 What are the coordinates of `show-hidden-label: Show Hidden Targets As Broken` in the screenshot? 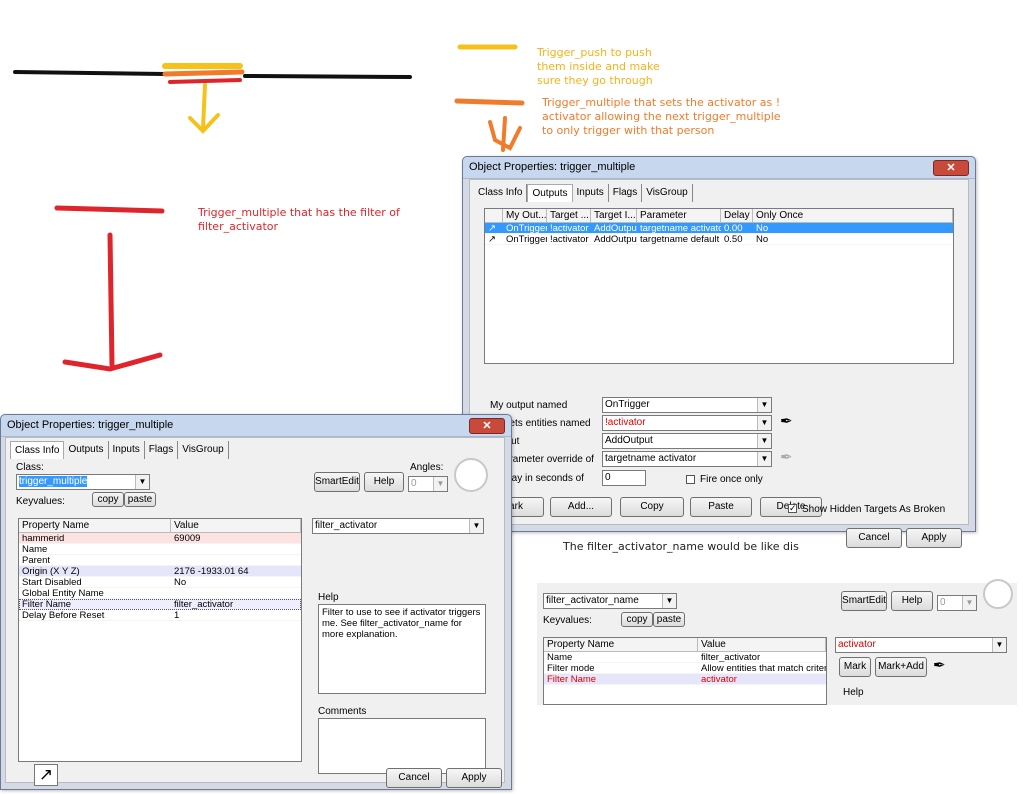 It's located at (874, 509).